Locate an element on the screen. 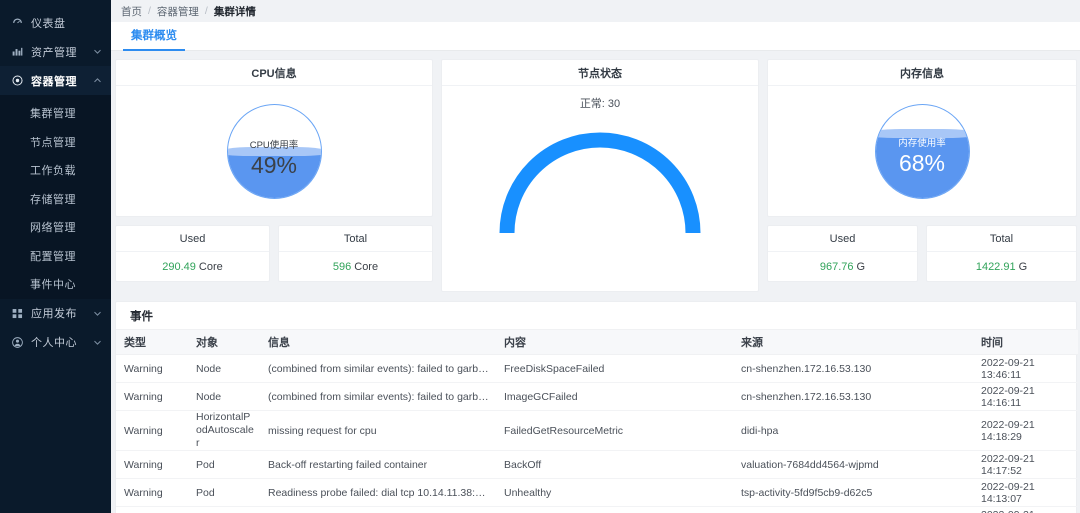 This screenshot has width=1080, height=513. sidebar-item-event-center: 事件中心 is located at coordinates (55, 284).